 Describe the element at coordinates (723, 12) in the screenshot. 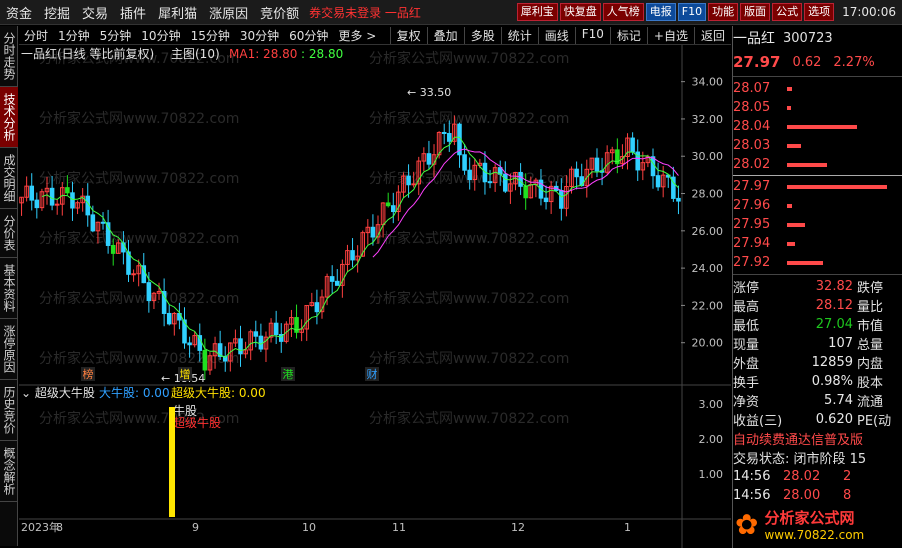

I see `quick-button-5: 功能` at that location.